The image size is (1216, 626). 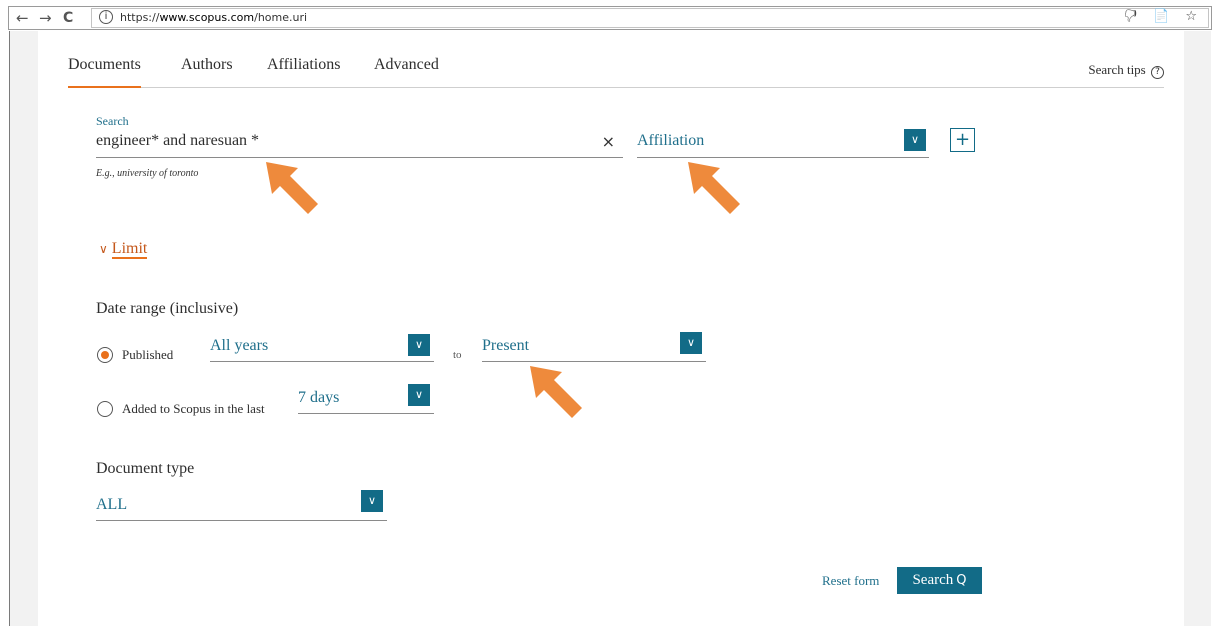 What do you see at coordinates (933, 580) in the screenshot?
I see `search-button-label: Search` at bounding box center [933, 580].